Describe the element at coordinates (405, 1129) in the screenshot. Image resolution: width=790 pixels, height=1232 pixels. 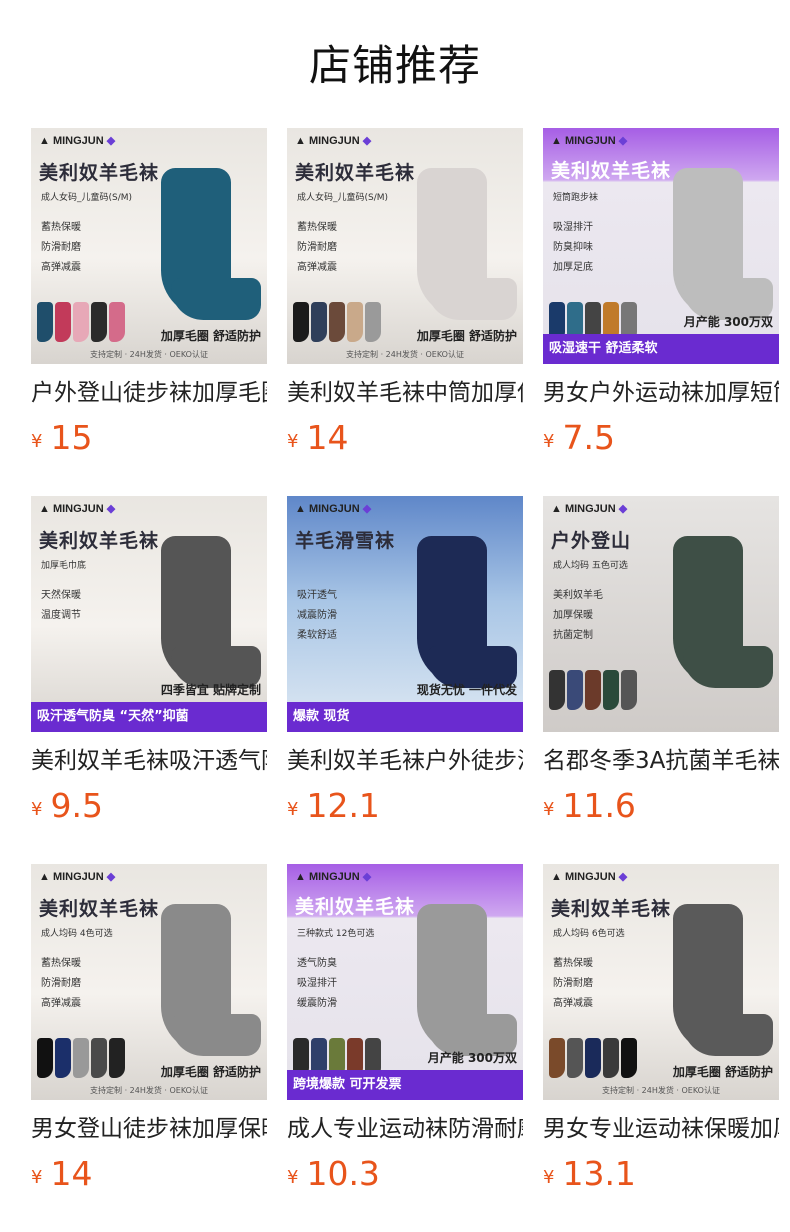
I see `product-name: 成人专业运动袜防滑耐磨` at that location.